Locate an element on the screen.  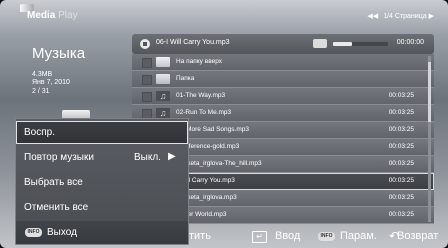
header: Media Play ◀◀ 1/4 Страница ▶ is located at coordinates (224, 18).